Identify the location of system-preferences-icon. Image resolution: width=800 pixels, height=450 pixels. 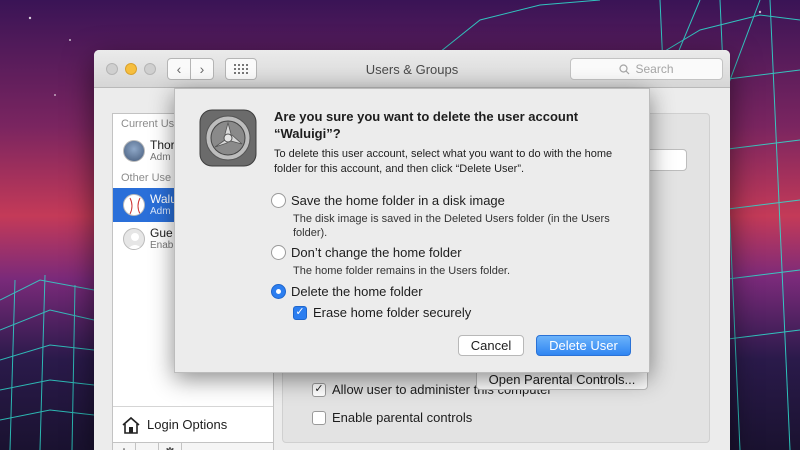
(228, 138).